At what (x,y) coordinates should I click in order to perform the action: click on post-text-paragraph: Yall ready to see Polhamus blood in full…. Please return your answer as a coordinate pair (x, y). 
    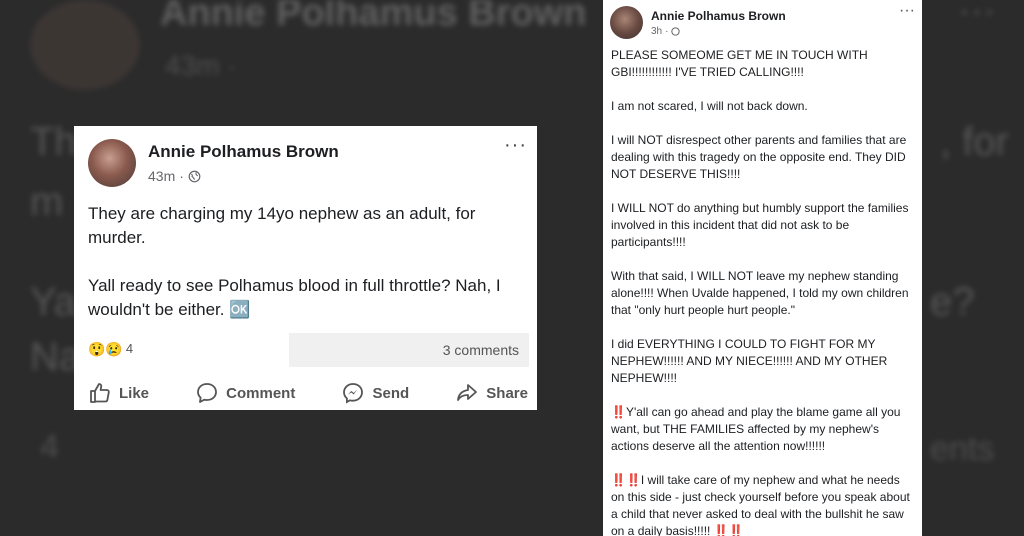
    Looking at the image, I should click on (294, 297).